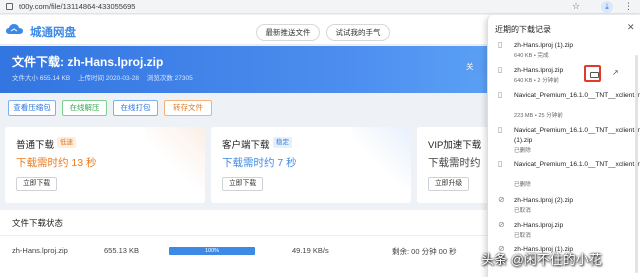 Image resolution: width=640 pixels, height=277 pixels. Describe the element at coordinates (541, 259) in the screenshot. I see `watermark: 头条 @闲不住的小花` at that location.